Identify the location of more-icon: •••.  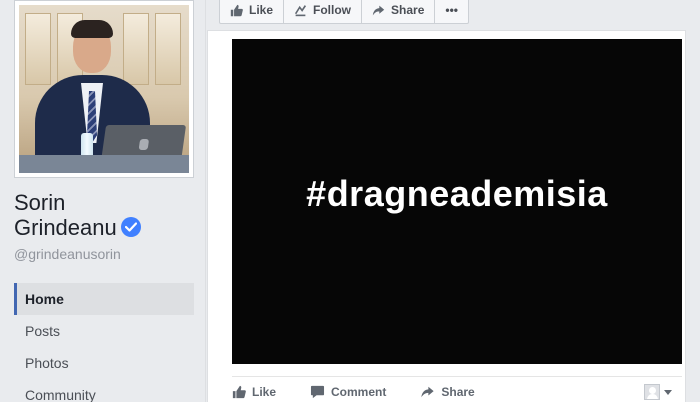
(451, 10).